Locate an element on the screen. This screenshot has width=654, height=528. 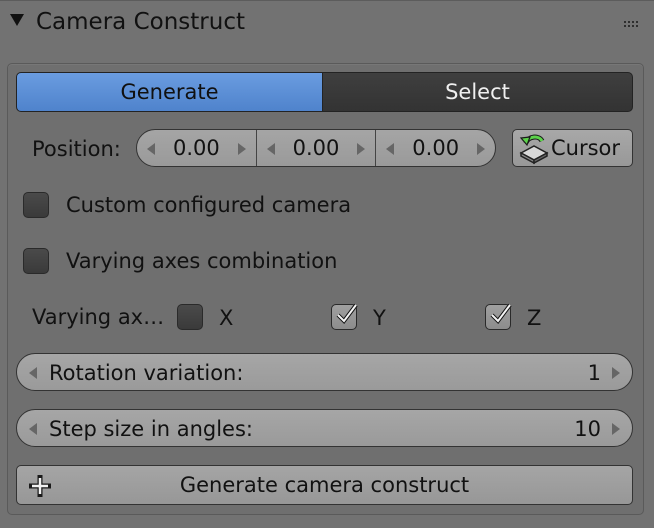
position-y-value: 0.00 is located at coordinates (316, 148).